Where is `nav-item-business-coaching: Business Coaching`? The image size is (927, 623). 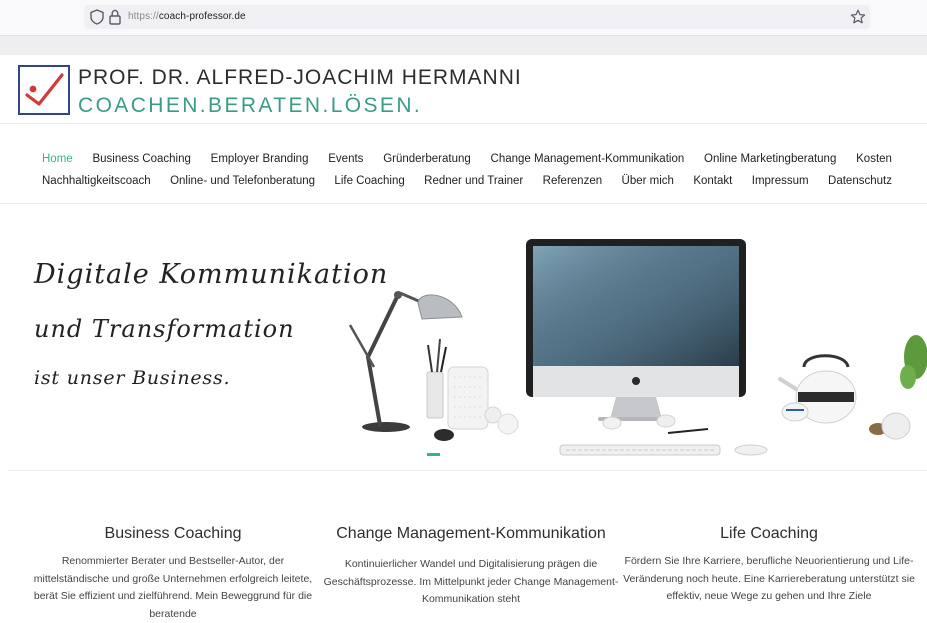
nav-item-business-coaching: Business Coaching is located at coordinates (141, 162).